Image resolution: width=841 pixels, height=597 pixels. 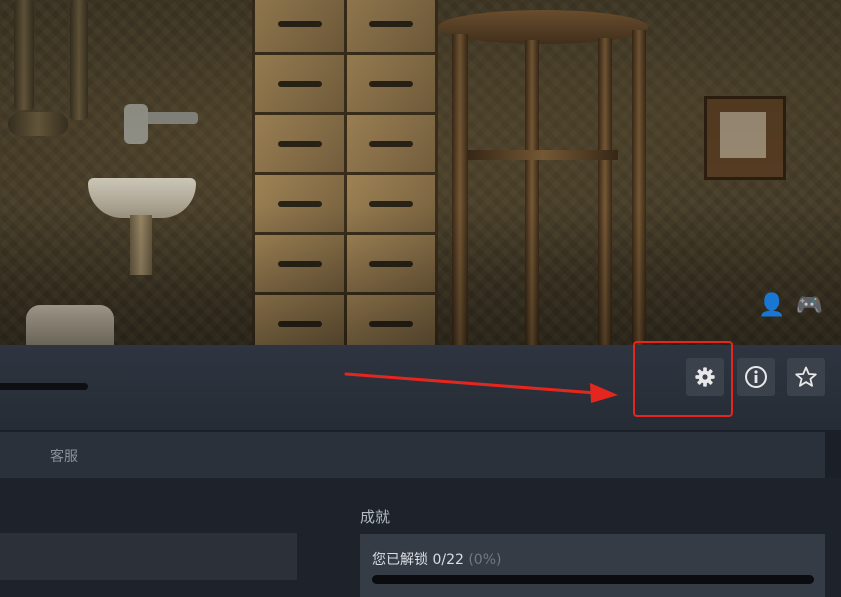 What do you see at coordinates (375, 517) in the screenshot?
I see `achievements-section-title: 成就` at bounding box center [375, 517].